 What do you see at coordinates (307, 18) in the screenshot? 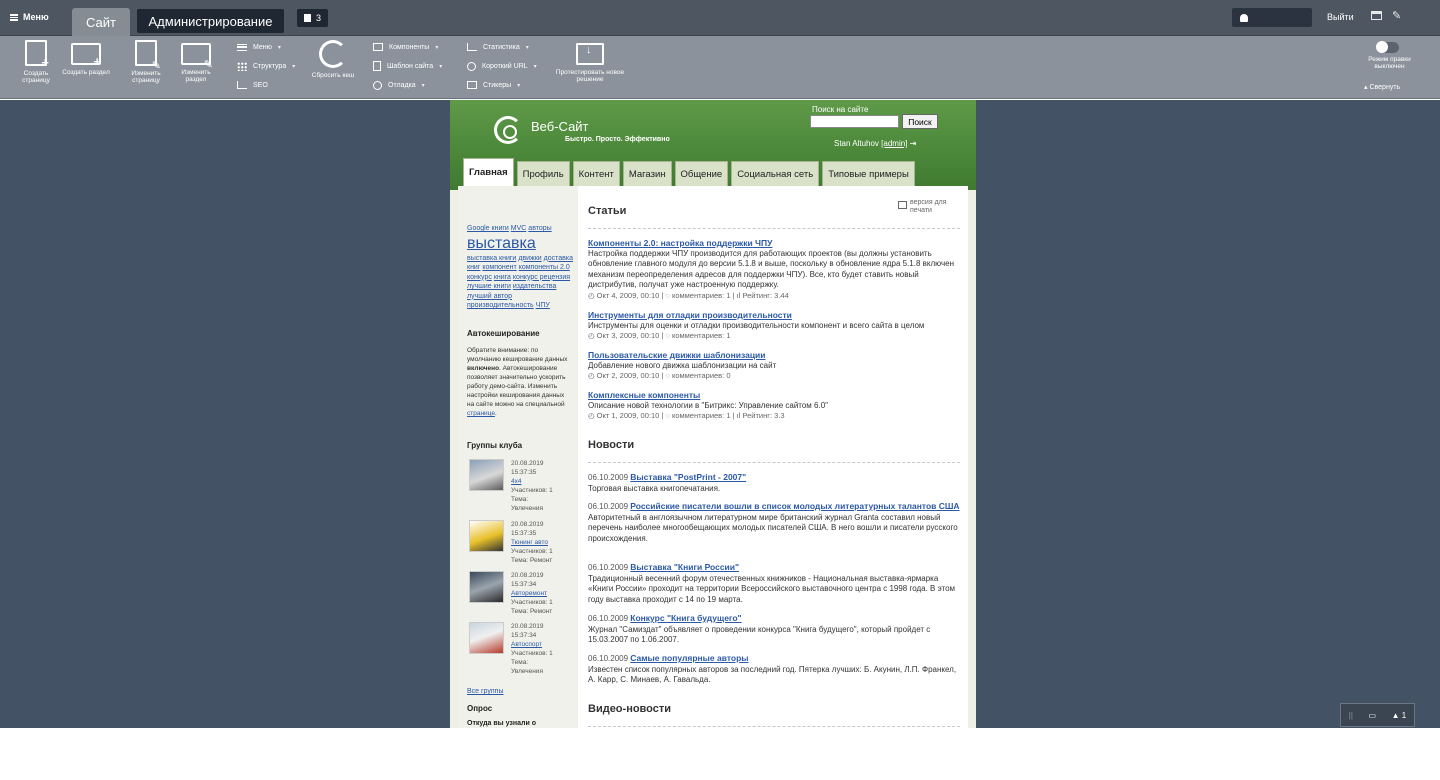
I see `note-icon` at bounding box center [307, 18].